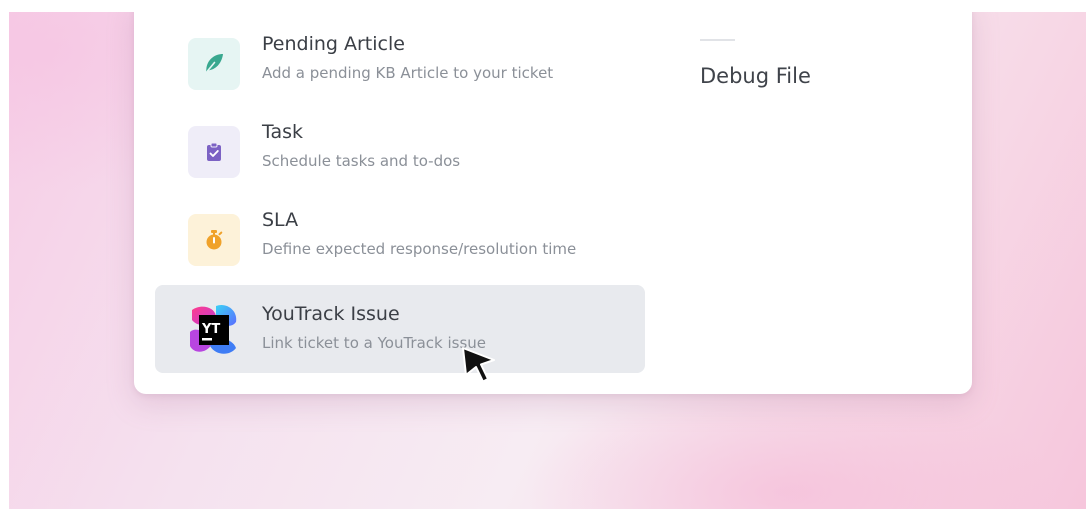  I want to click on youtrack-logo-text: YT, so click(210, 329).